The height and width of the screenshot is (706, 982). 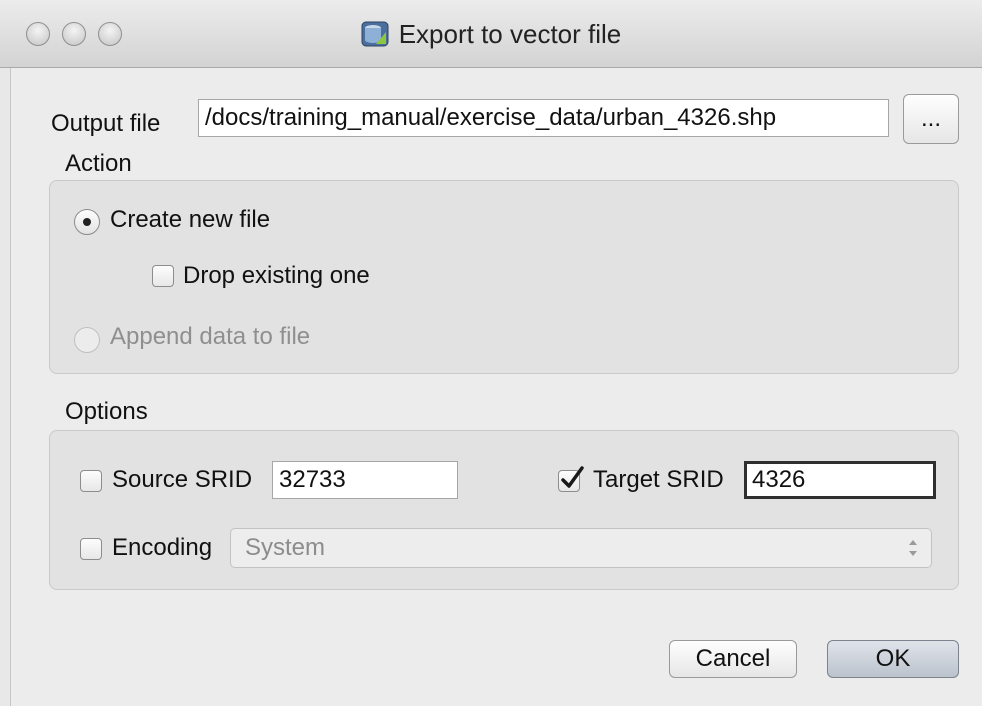 What do you see at coordinates (658, 480) in the screenshot?
I see `target-srid-label: Target SRID` at bounding box center [658, 480].